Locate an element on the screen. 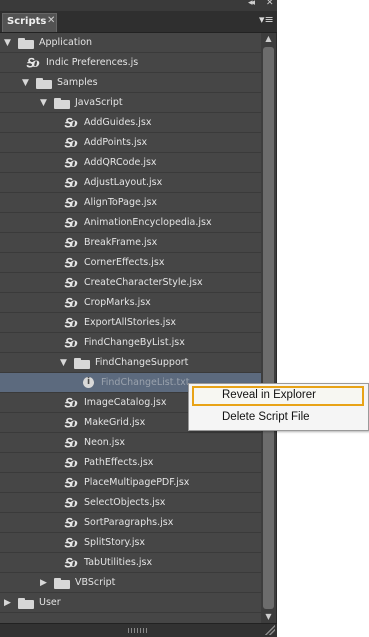 This screenshot has height=637, width=369. tree-file-row: Ꭶo TabUtilities.jsx is located at coordinates (130, 563).